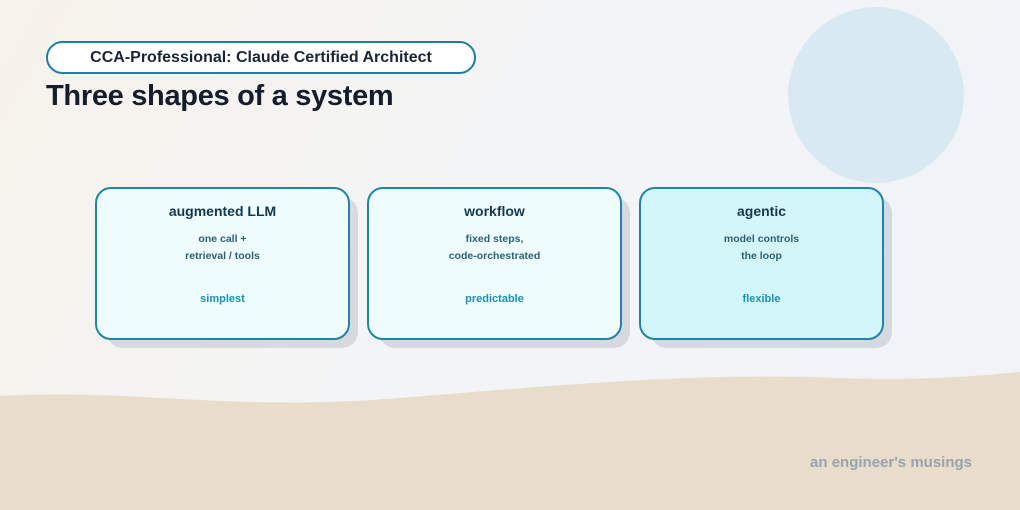 Image resolution: width=1020 pixels, height=510 pixels. What do you see at coordinates (494, 248) in the screenshot?
I see `card-description: fixed steps, code-orchestrated` at bounding box center [494, 248].